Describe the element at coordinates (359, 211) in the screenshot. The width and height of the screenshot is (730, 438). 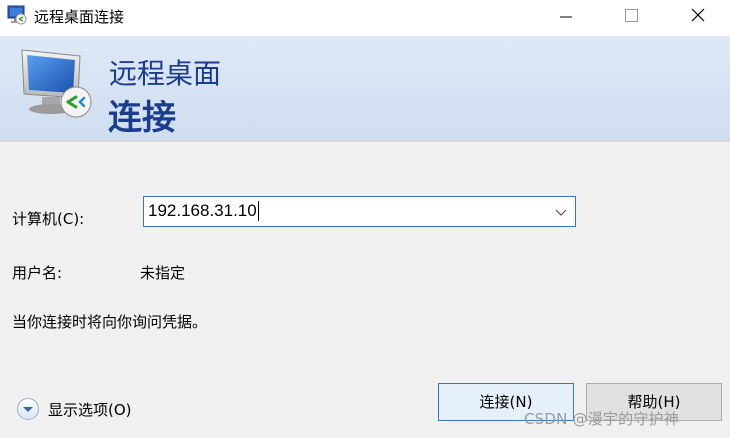
I see `computer-combobox: 192.168.31.10` at that location.